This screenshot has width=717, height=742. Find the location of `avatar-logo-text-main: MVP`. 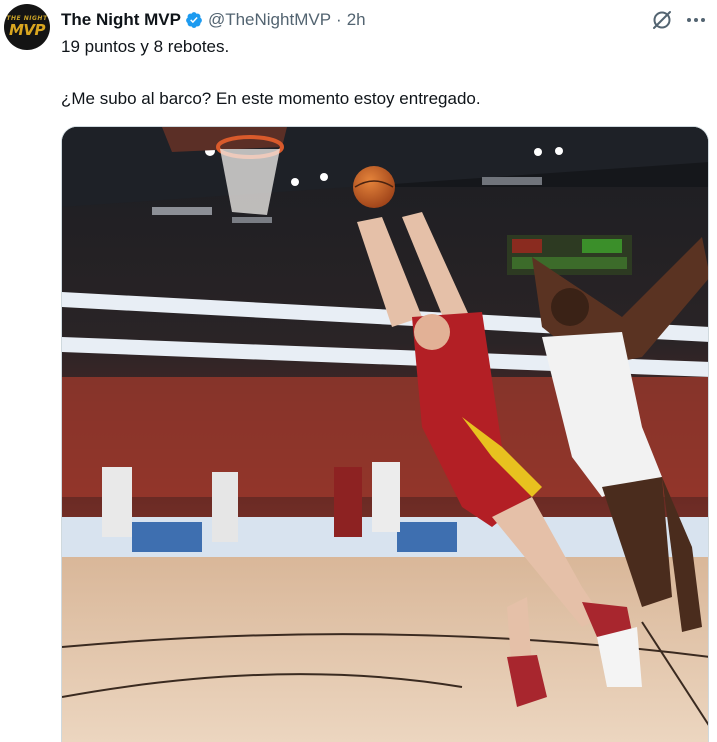

avatar-logo-text-main: MVP is located at coordinates (27, 30).